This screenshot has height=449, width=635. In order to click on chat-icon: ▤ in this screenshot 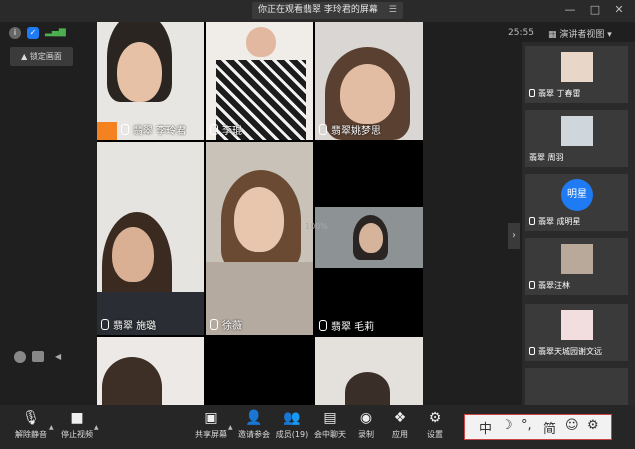, I will do `click(330, 418)`.